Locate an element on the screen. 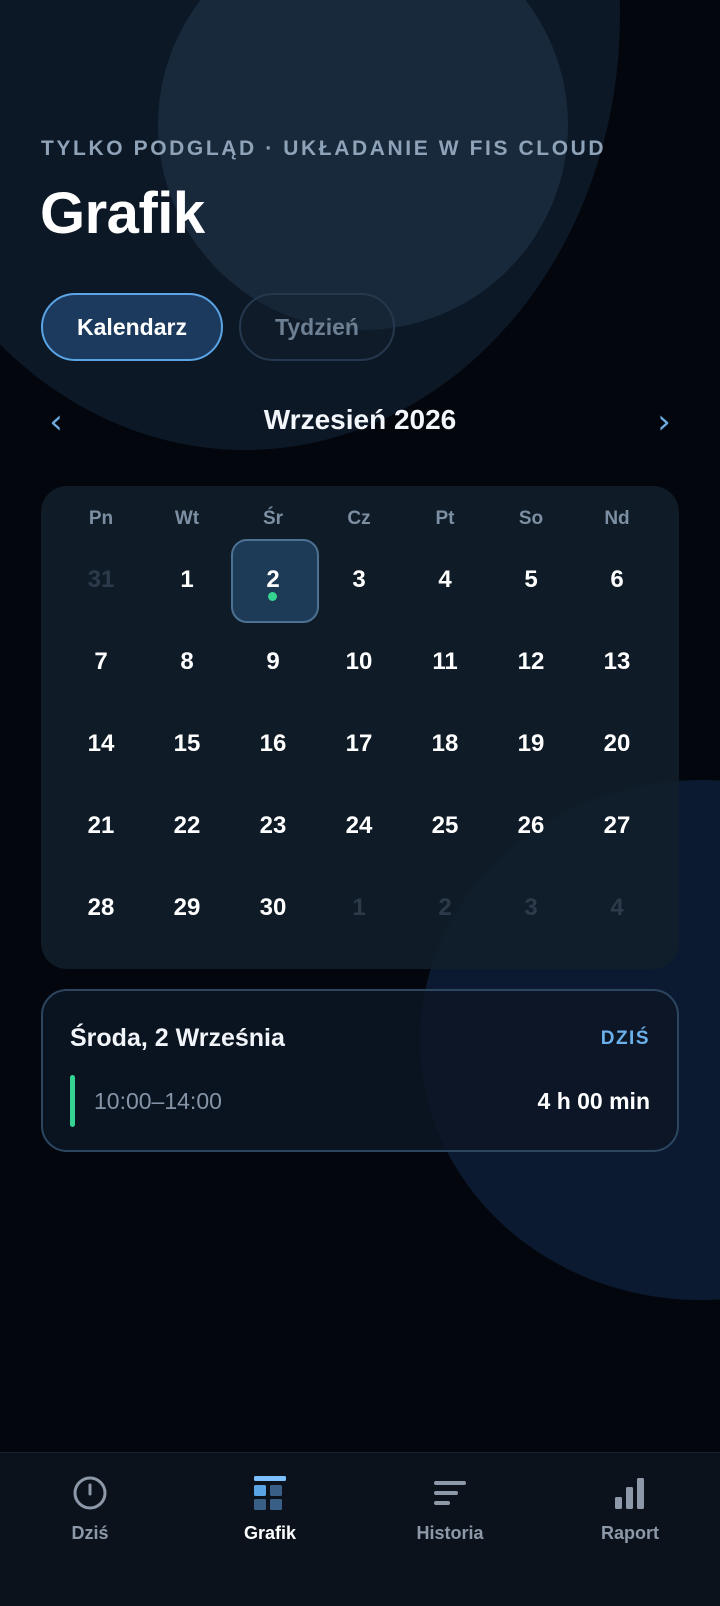 This screenshot has width=720, height=1606. calendar-day: 11 is located at coordinates (445, 662).